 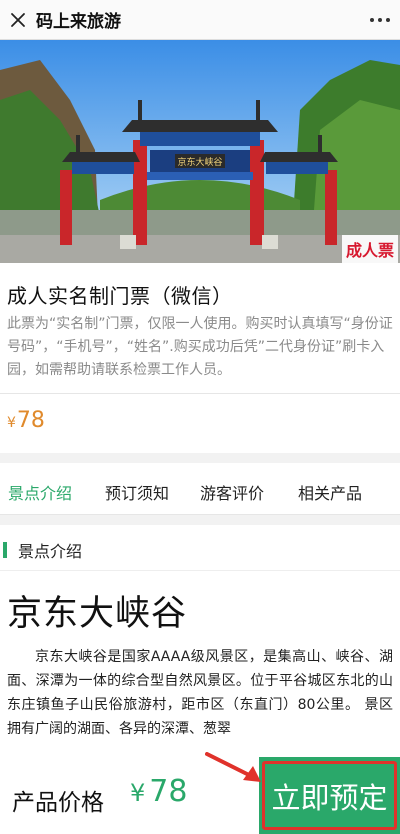 I want to click on tab-bar: 景点介绍 预订须知 游客评价 相关产品, so click(x=200, y=489).